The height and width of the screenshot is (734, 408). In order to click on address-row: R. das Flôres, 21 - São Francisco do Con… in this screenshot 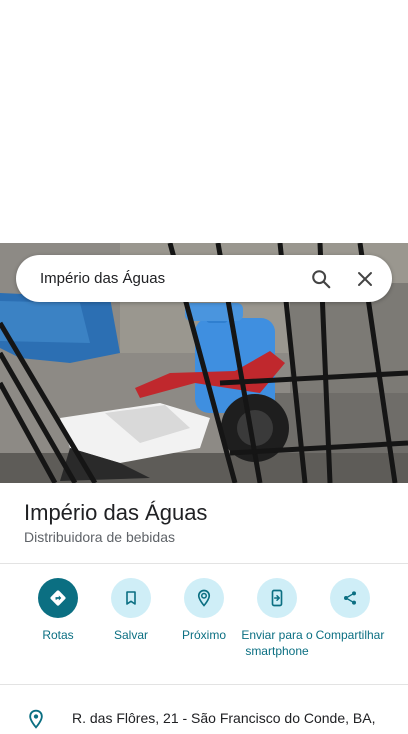, I will do `click(204, 716)`.